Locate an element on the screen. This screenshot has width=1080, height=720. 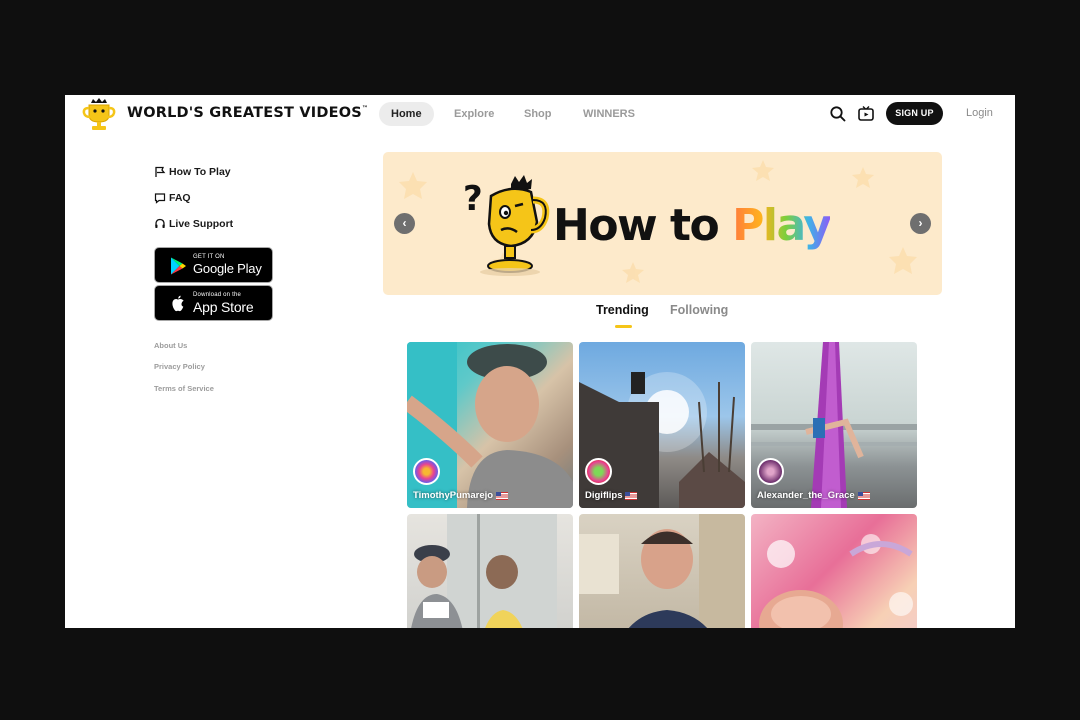
chevron-right-icon: › is located at coordinates (920, 223).